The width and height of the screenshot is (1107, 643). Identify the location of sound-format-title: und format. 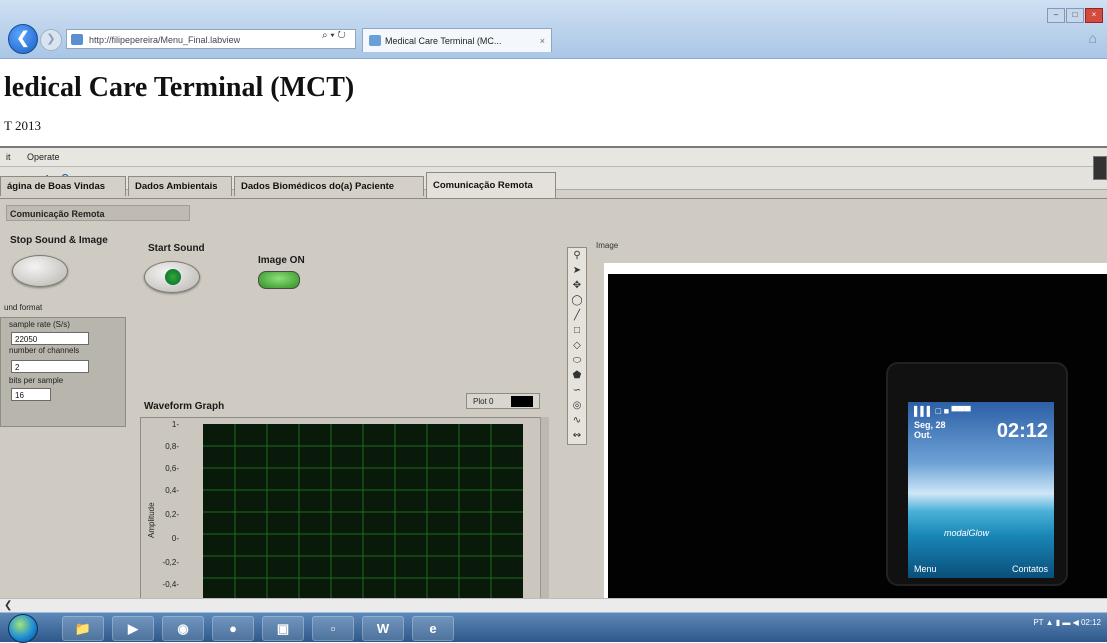
(23, 307).